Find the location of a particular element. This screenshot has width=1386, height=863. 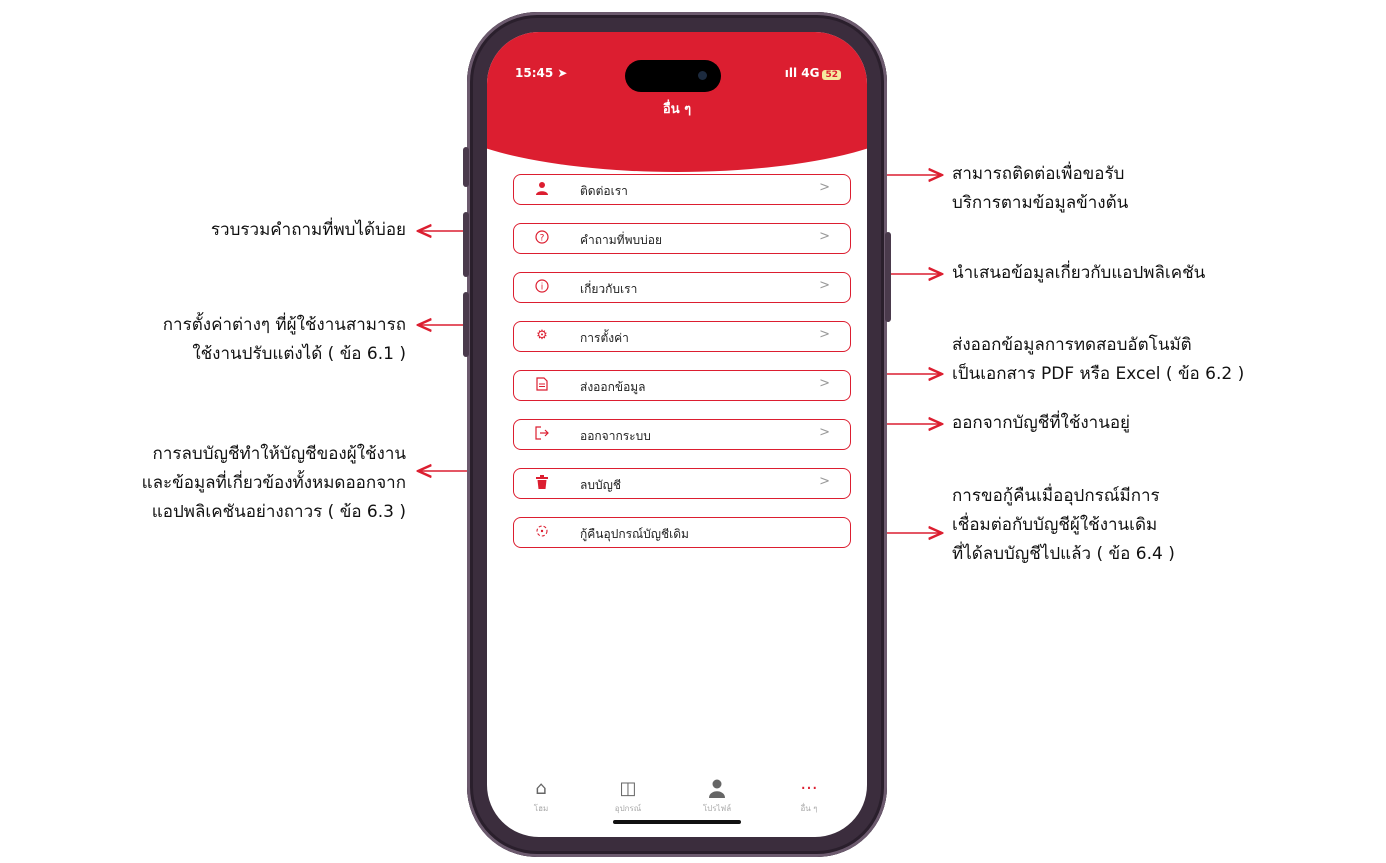

page-title: อื่น ๆ is located at coordinates (677, 109).